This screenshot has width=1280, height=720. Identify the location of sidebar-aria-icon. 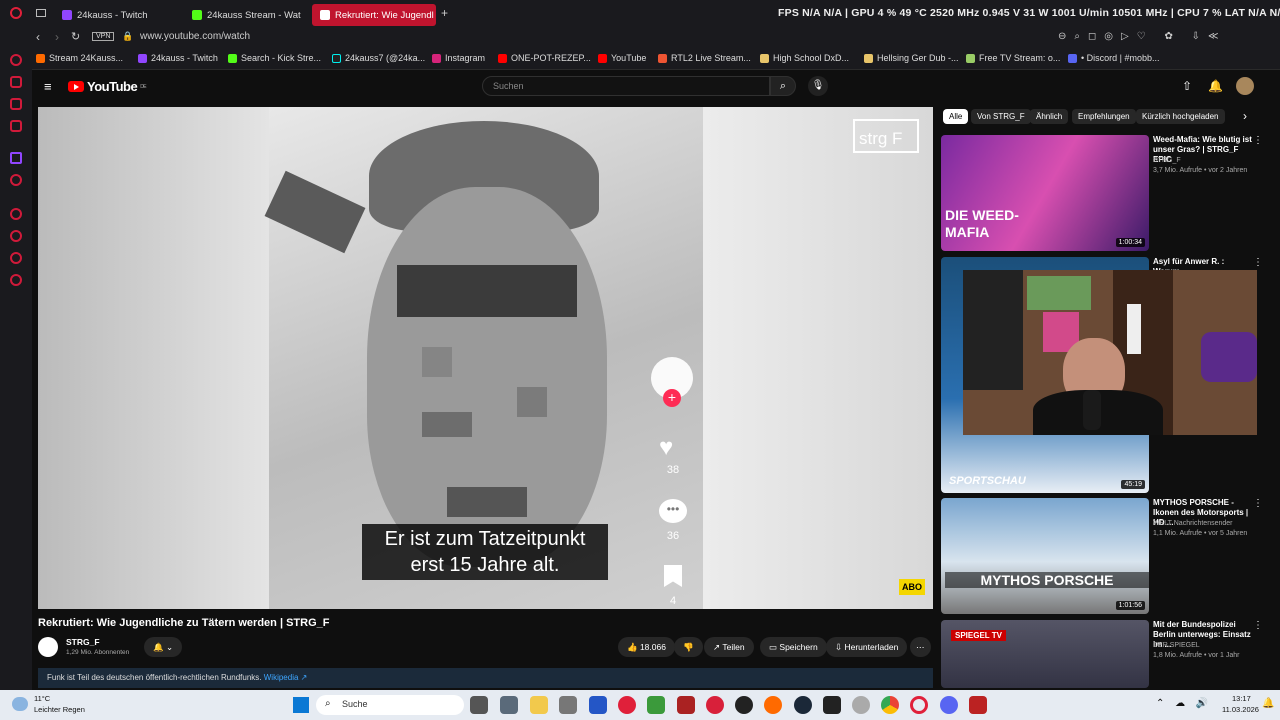
(16, 60).